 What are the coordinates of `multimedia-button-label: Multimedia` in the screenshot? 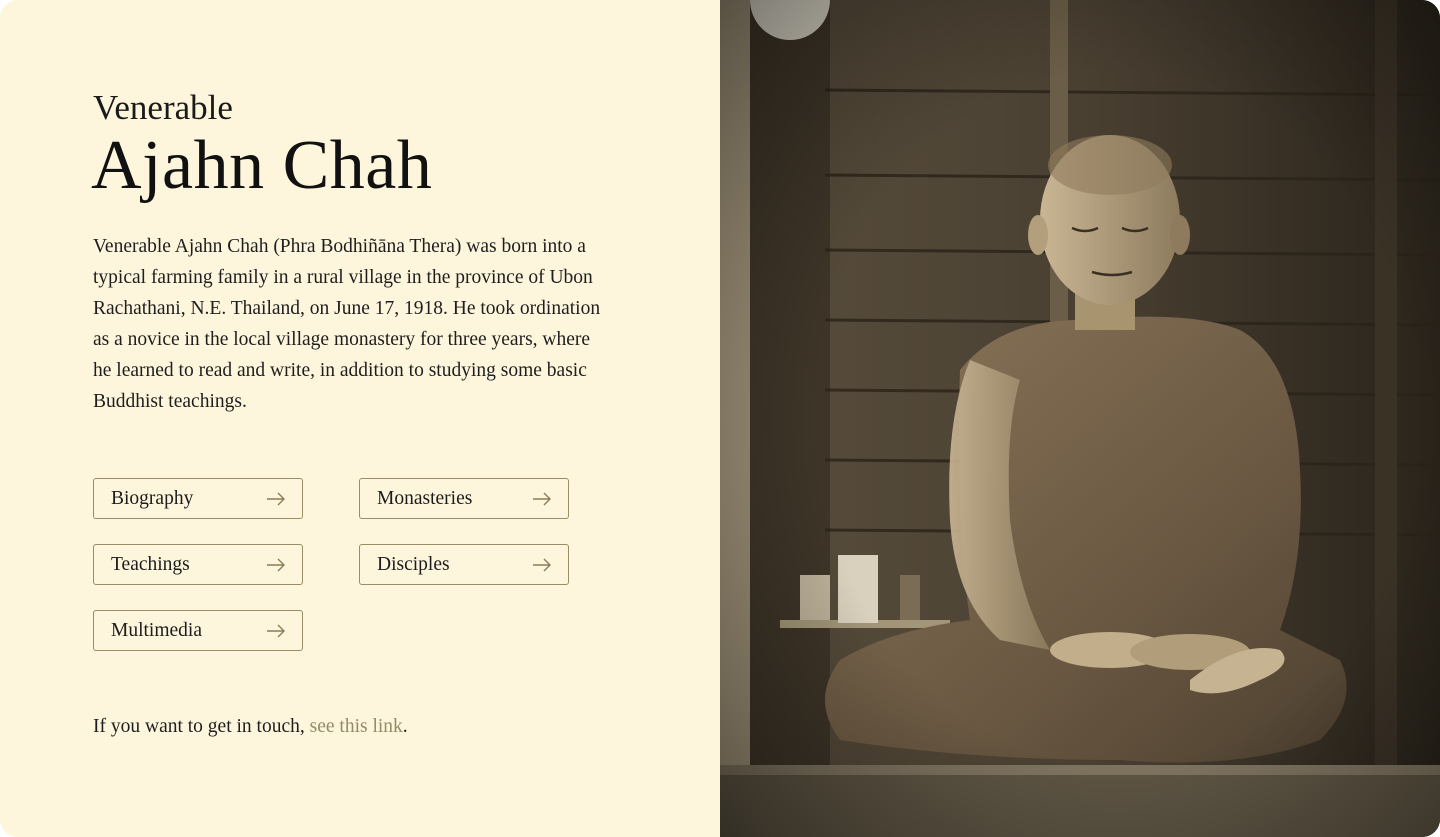 It's located at (156, 630).